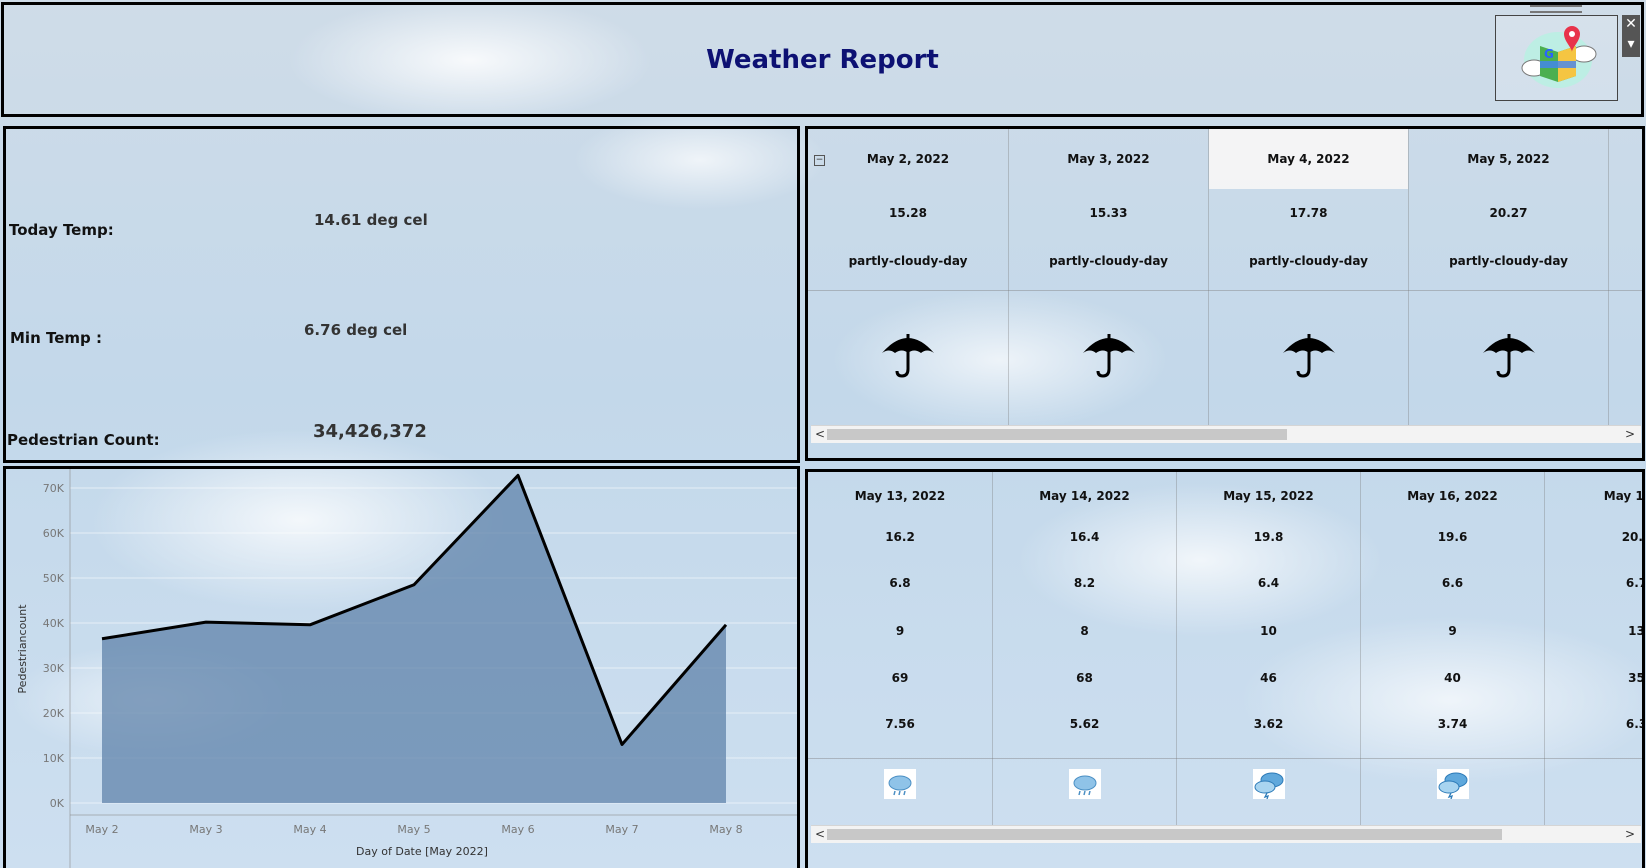 This screenshot has height=868, width=1646. I want to click on humidity-cell: 46, so click(1268, 678).